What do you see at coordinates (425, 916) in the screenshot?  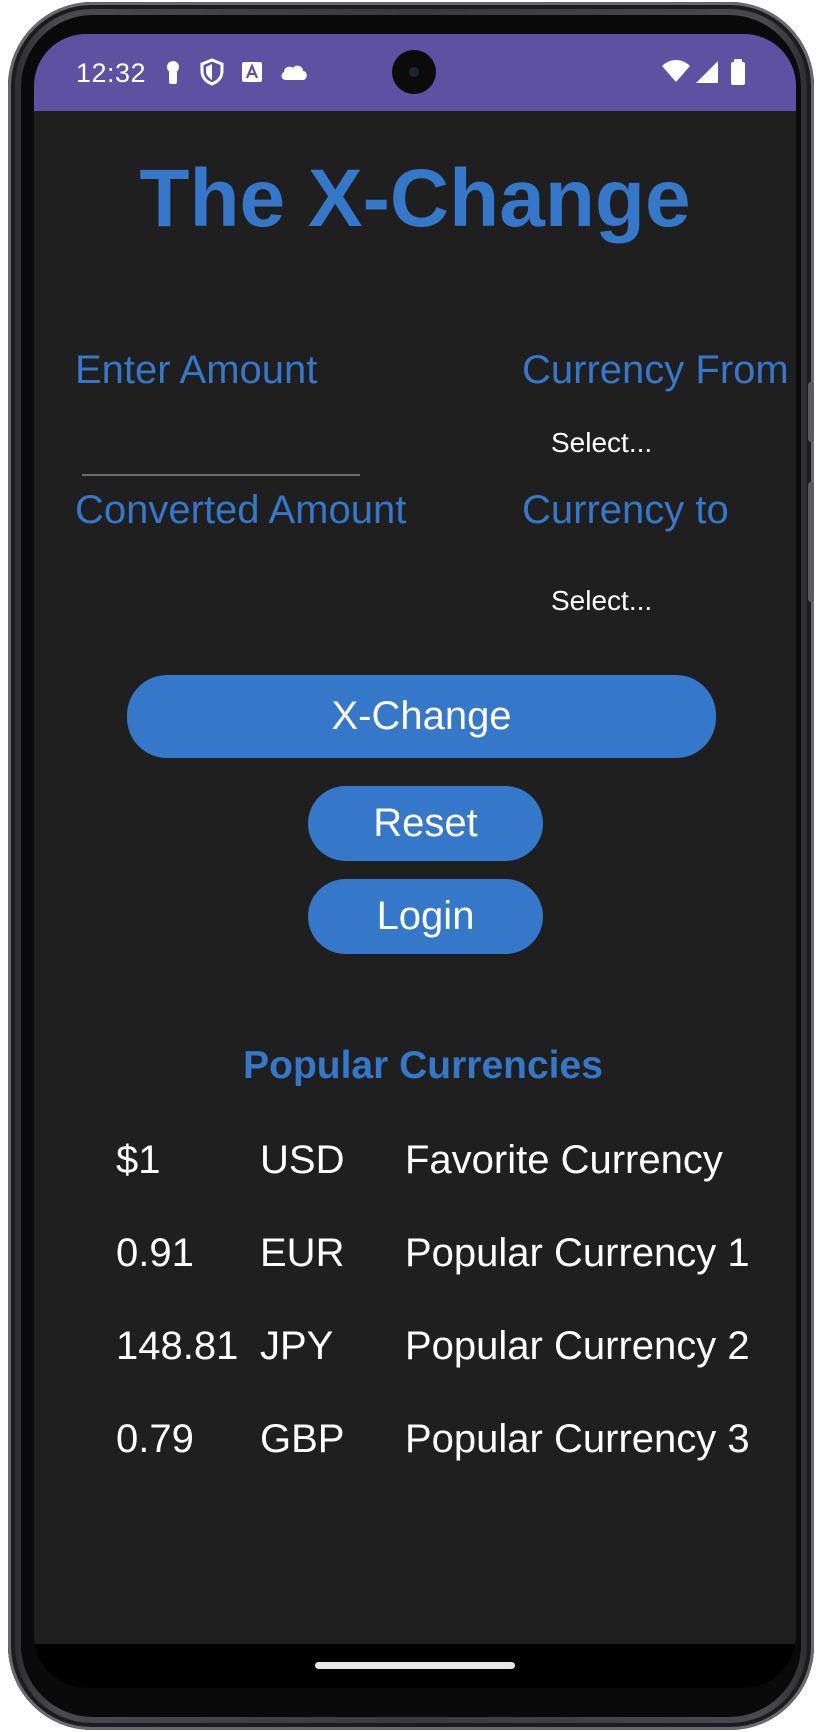 I see `login-button: Login` at bounding box center [425, 916].